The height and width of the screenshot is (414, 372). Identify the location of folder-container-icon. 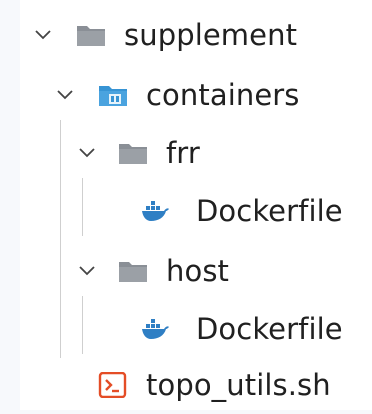
(113, 96).